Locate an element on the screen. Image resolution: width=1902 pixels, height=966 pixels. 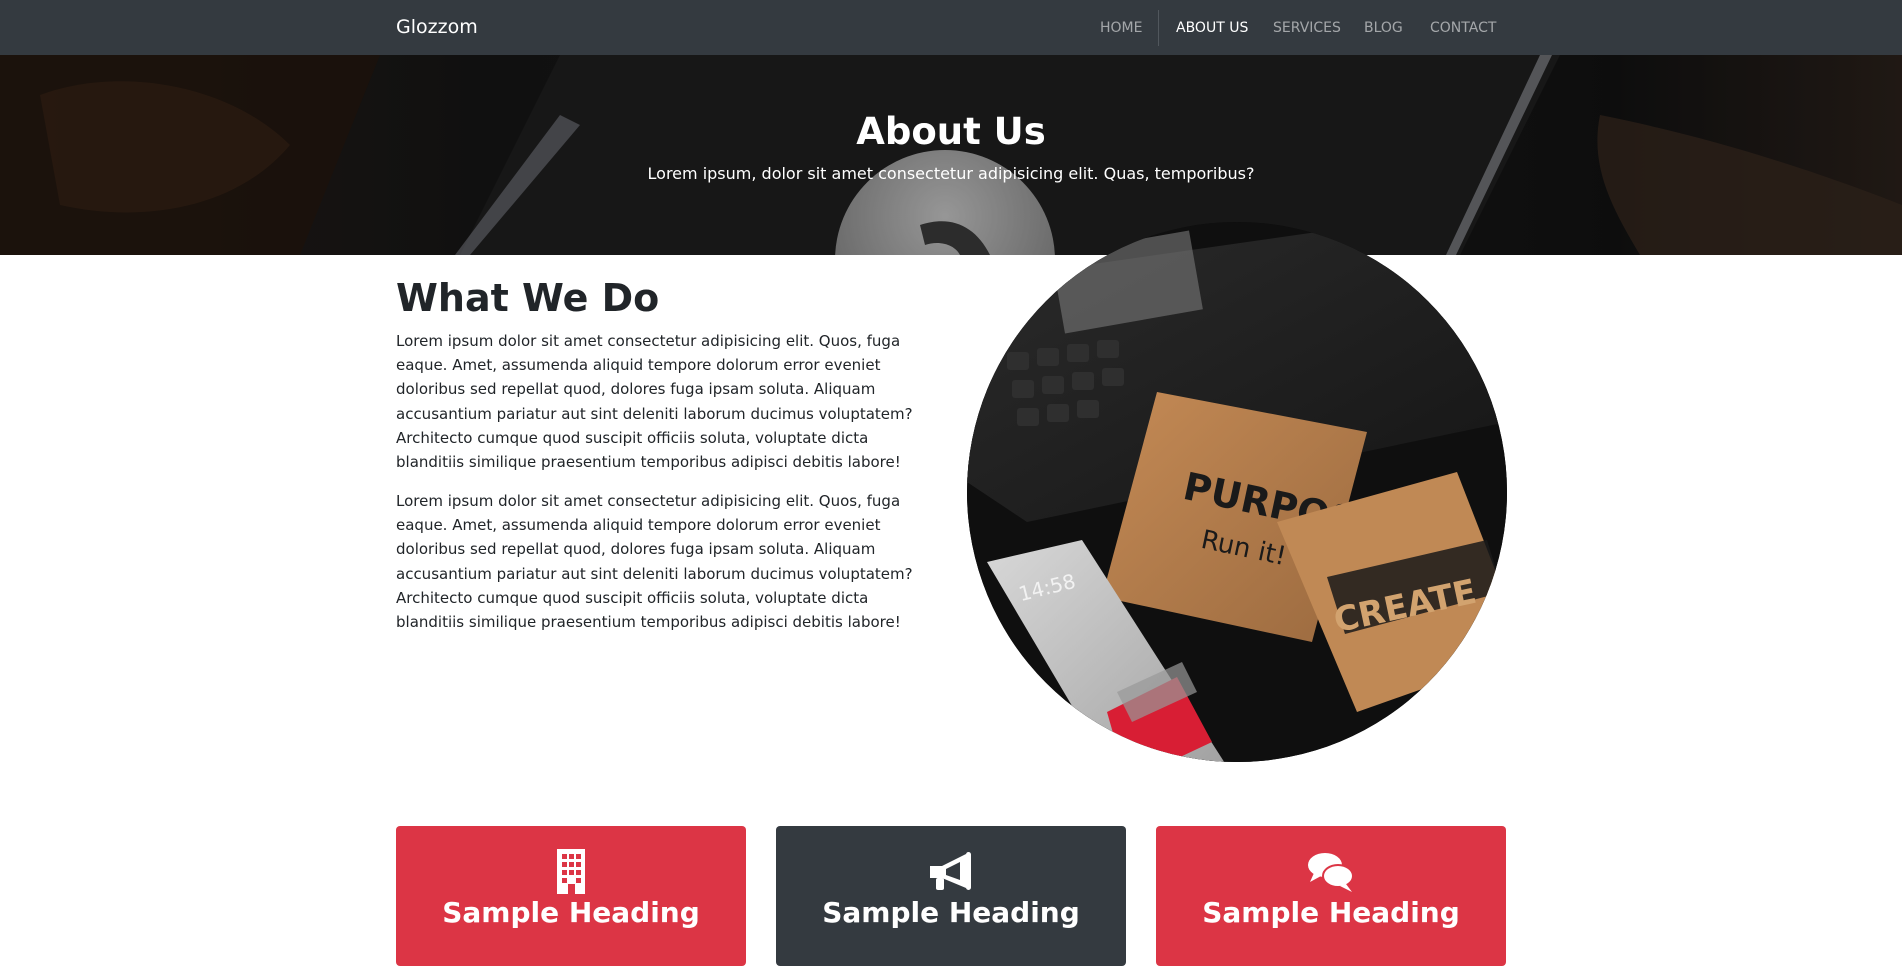
nav-link-home: HOME is located at coordinates (1121, 28).